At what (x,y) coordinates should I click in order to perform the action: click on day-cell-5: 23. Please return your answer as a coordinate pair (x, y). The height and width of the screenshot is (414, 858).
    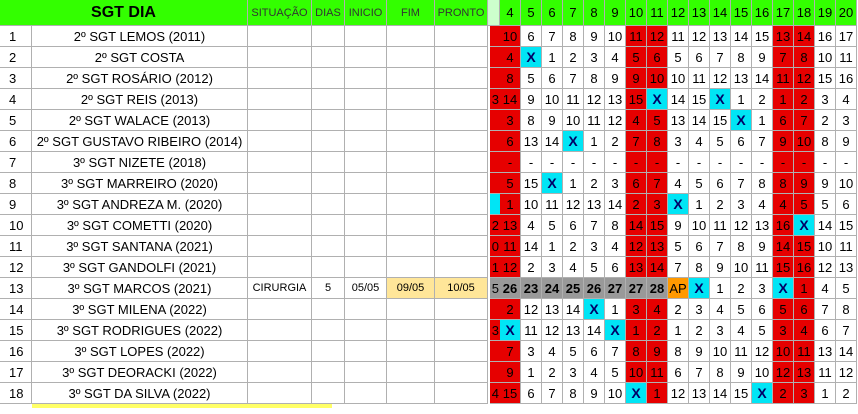
    Looking at the image, I should click on (531, 288).